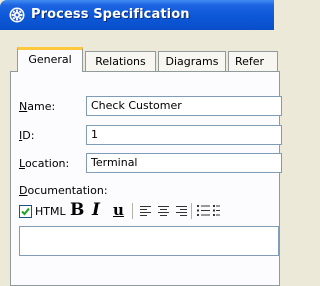 This screenshot has height=286, width=320. I want to click on tab-label: Diagrams, so click(192, 61).